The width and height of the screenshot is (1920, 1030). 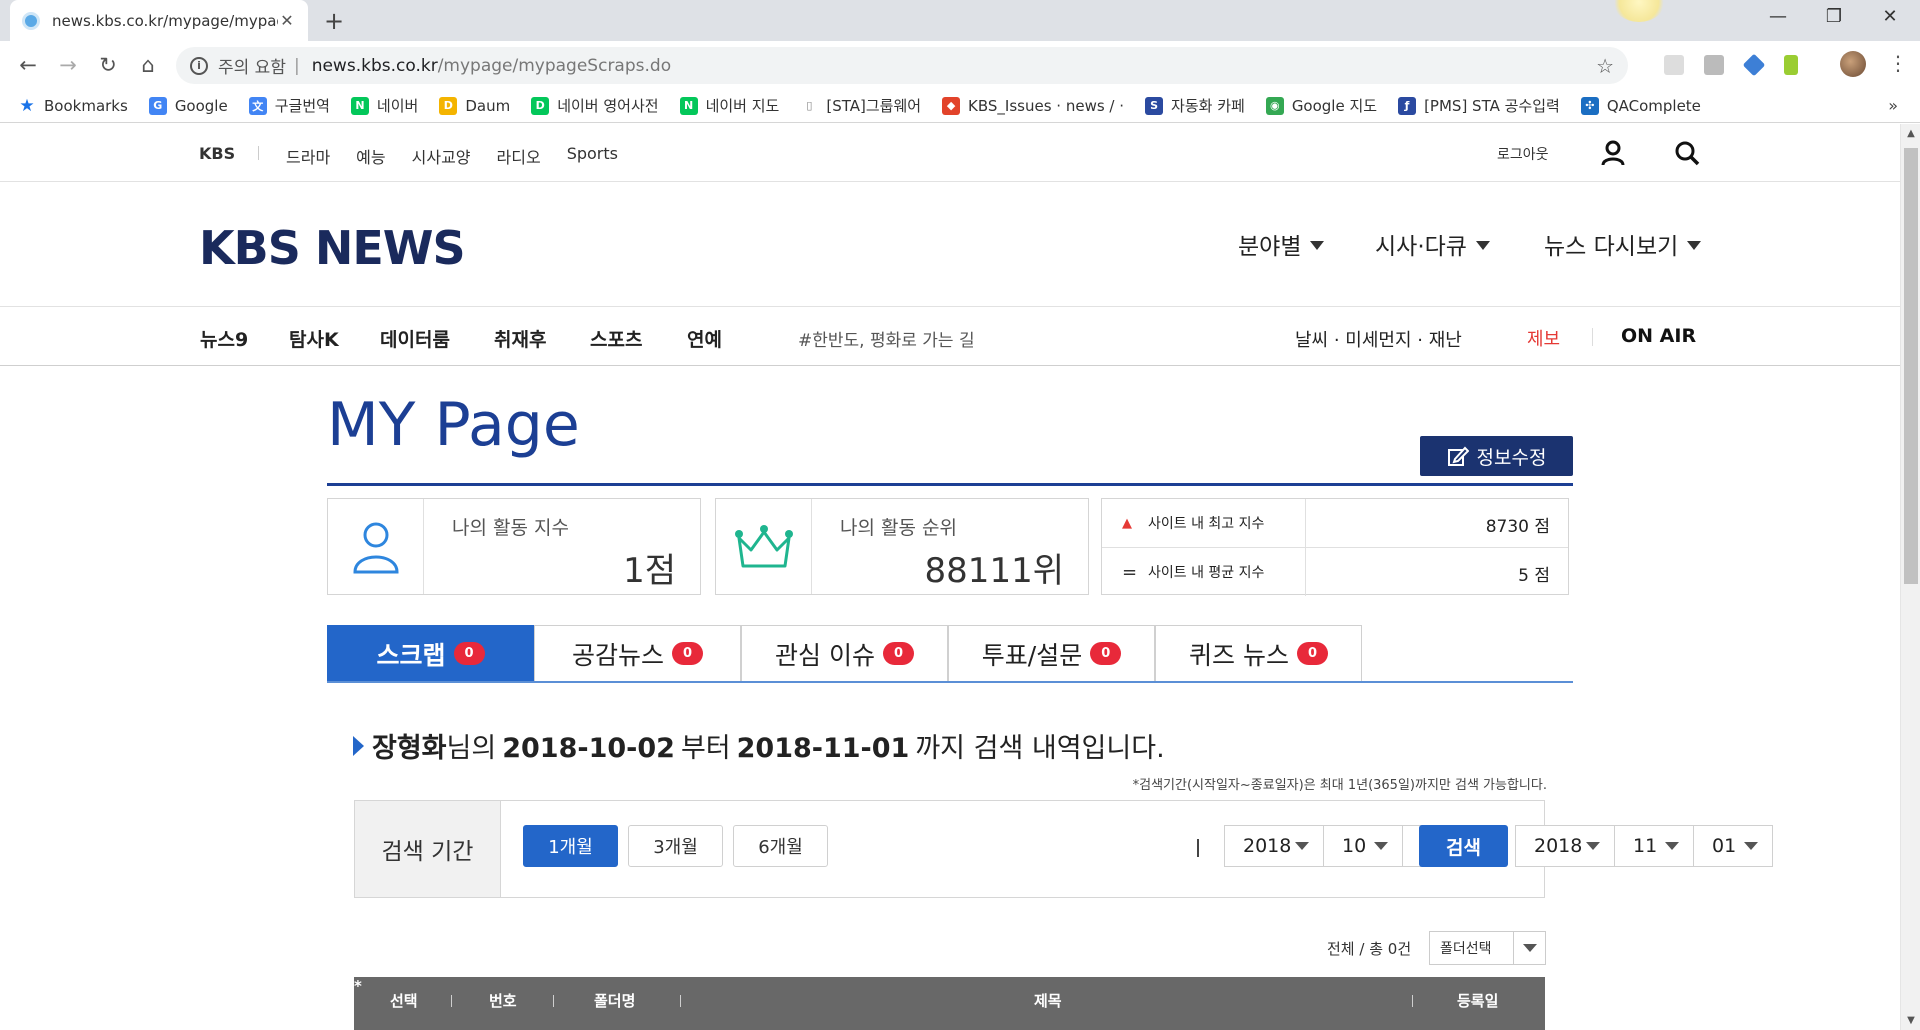 I want to click on subnav-item-after-report: 취재후, so click(x=520, y=338).